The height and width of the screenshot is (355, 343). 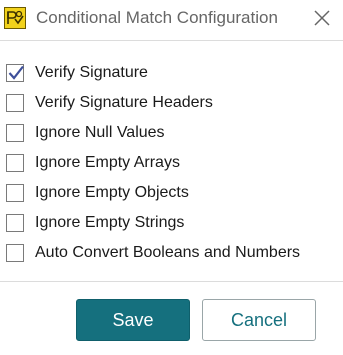 I want to click on checkbox-ignore-empty-arrays, so click(x=15, y=163).